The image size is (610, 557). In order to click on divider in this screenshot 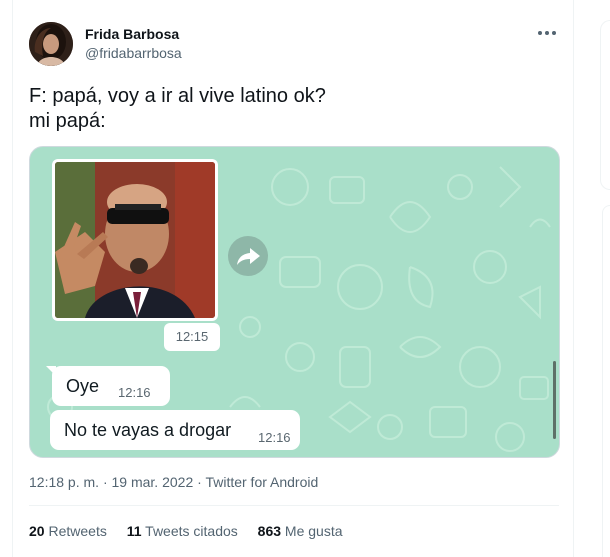, I will do `click(294, 505)`.